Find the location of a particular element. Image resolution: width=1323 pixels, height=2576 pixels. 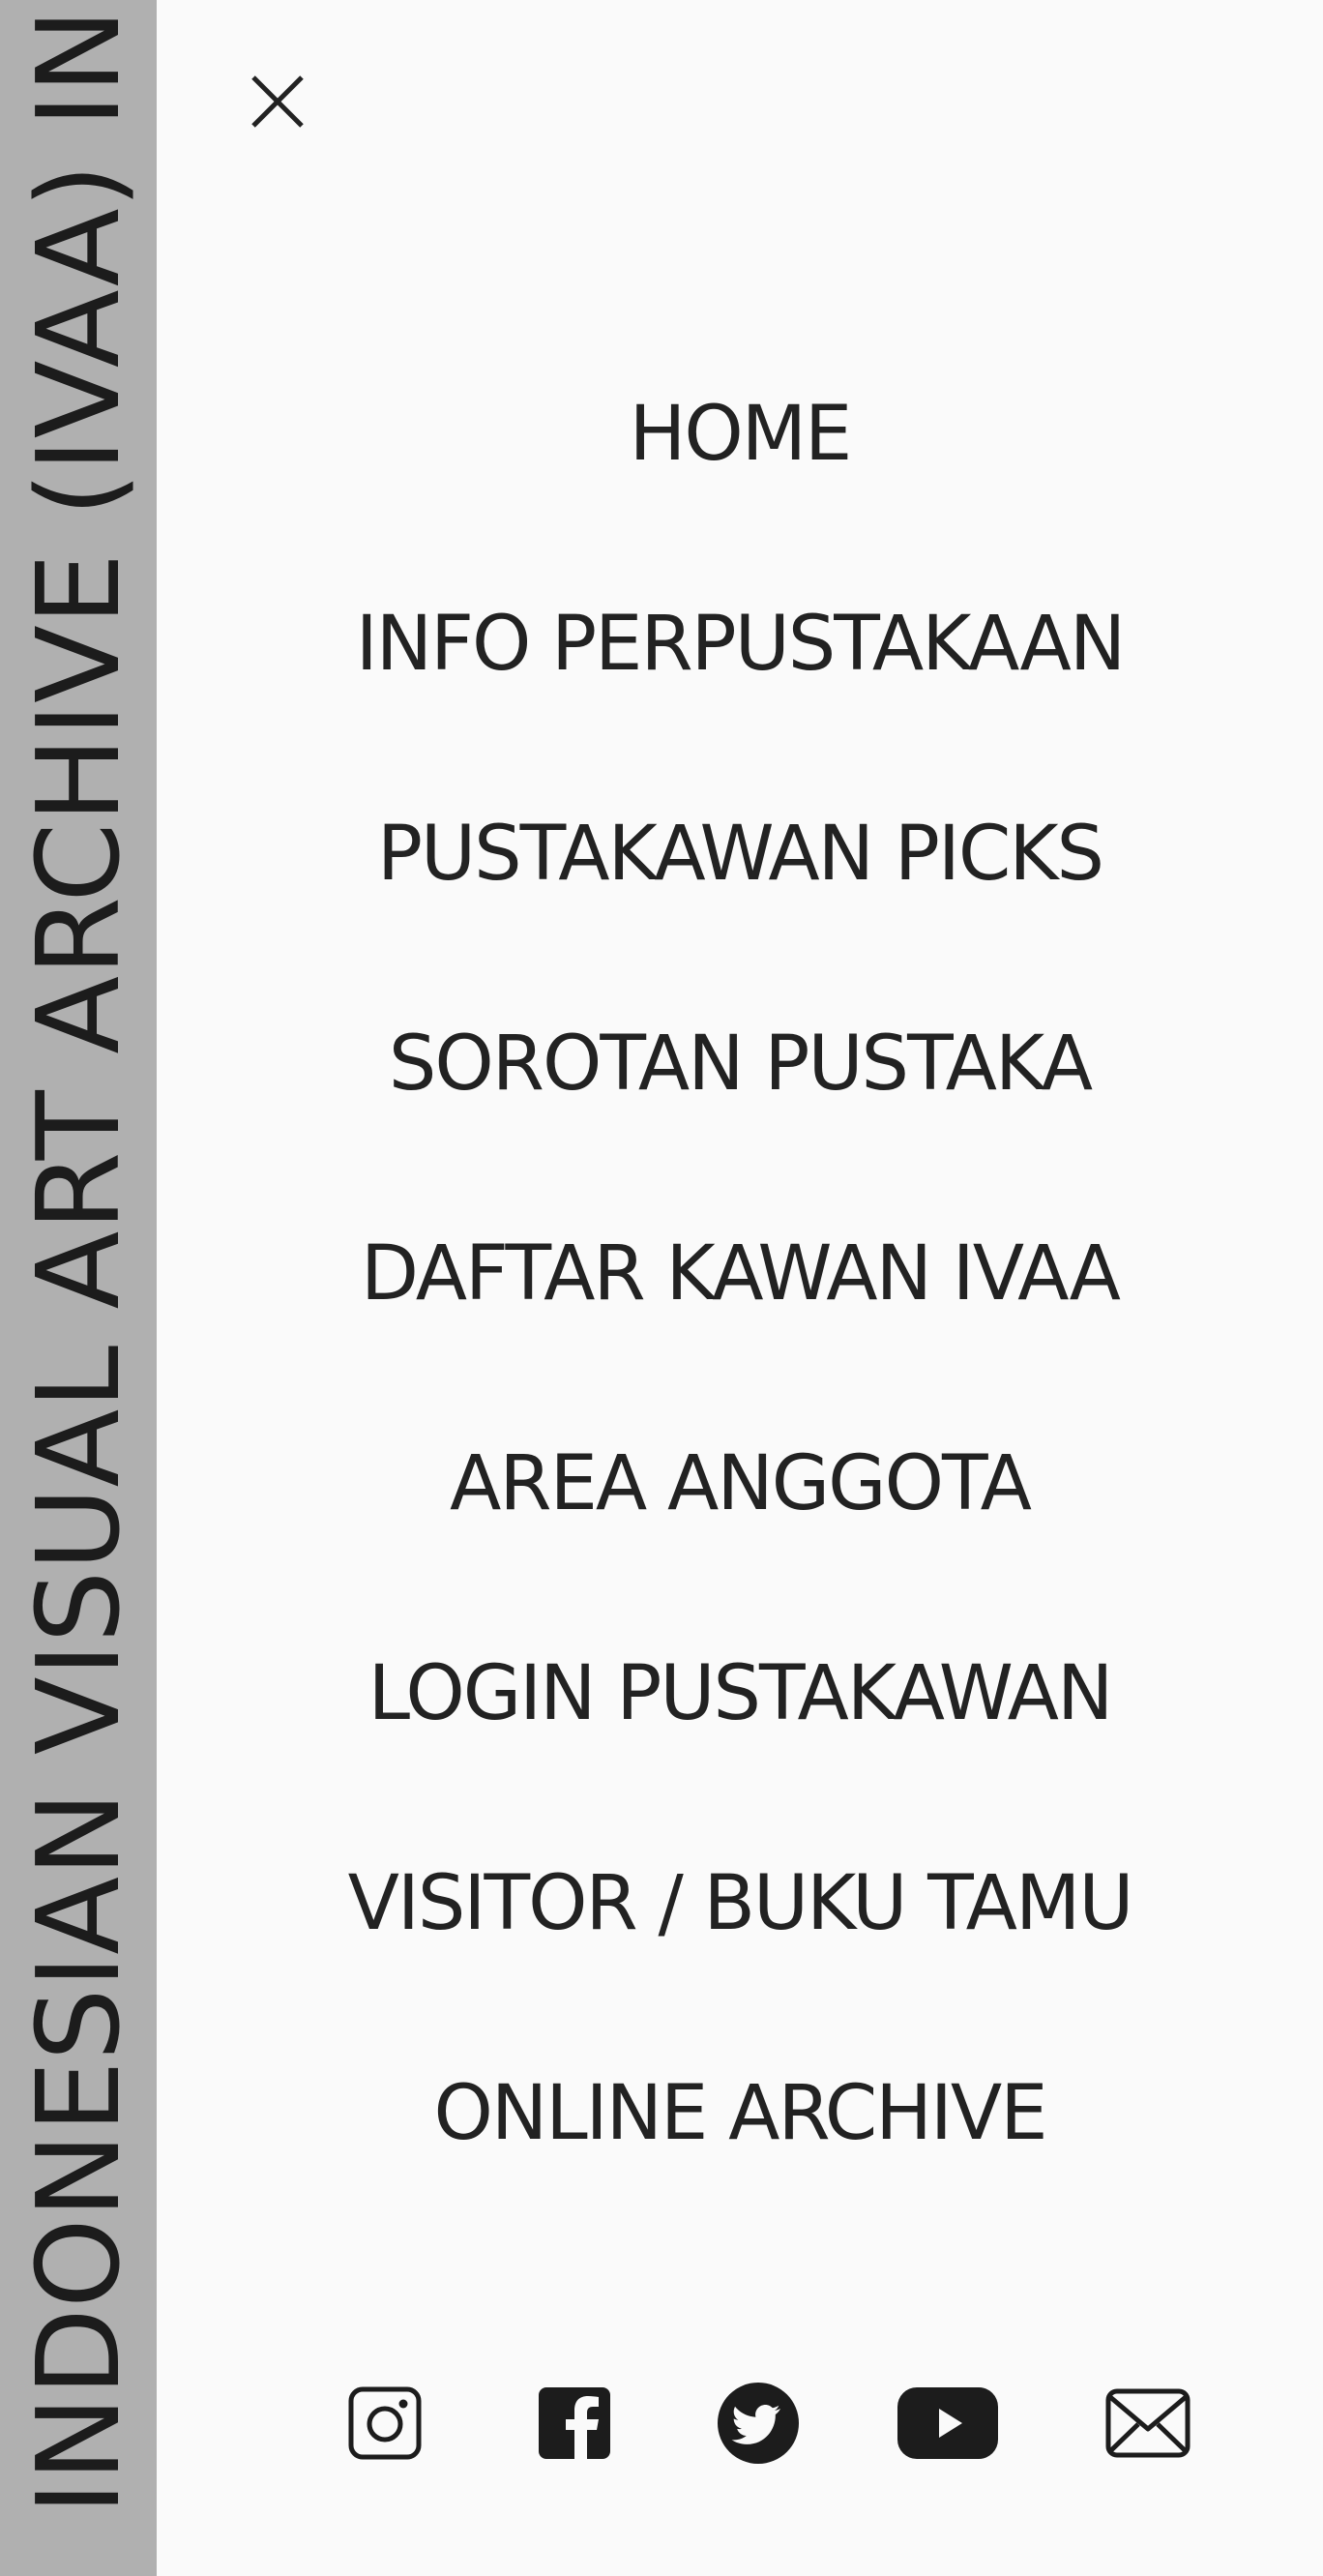

twitter-icon is located at coordinates (758, 2424).